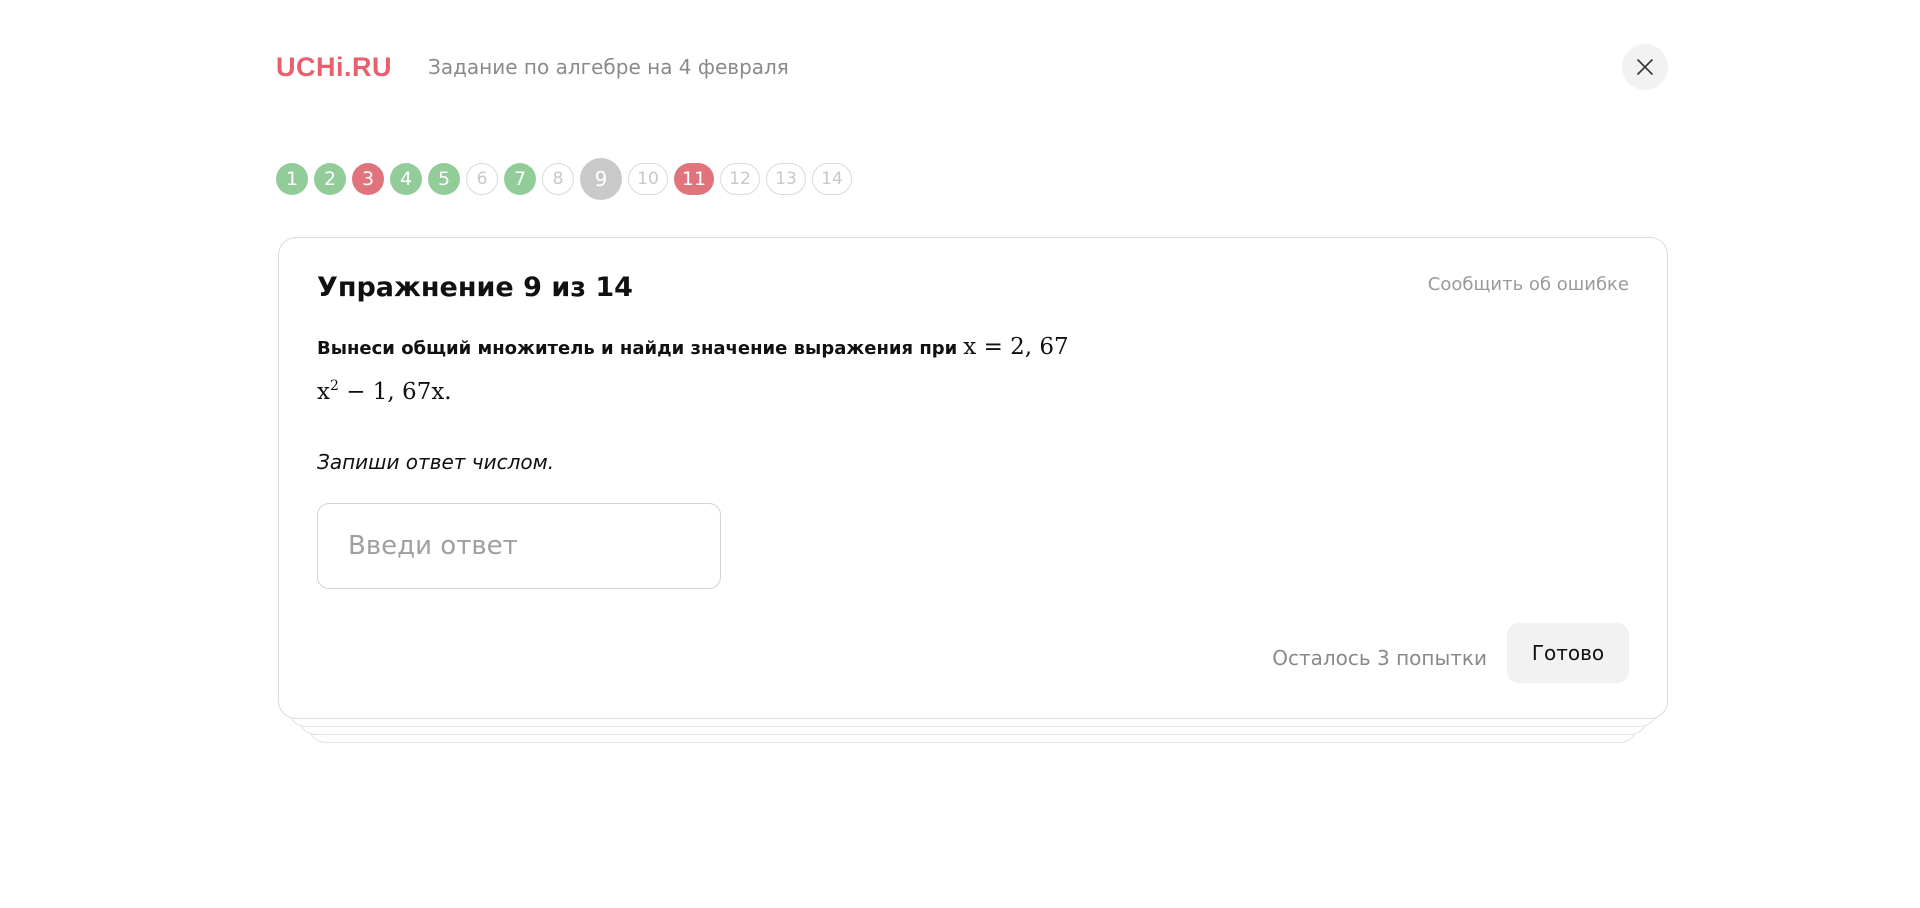 The image size is (1920, 908). What do you see at coordinates (558, 179) in the screenshot?
I see `progress-dot-8: 8` at bounding box center [558, 179].